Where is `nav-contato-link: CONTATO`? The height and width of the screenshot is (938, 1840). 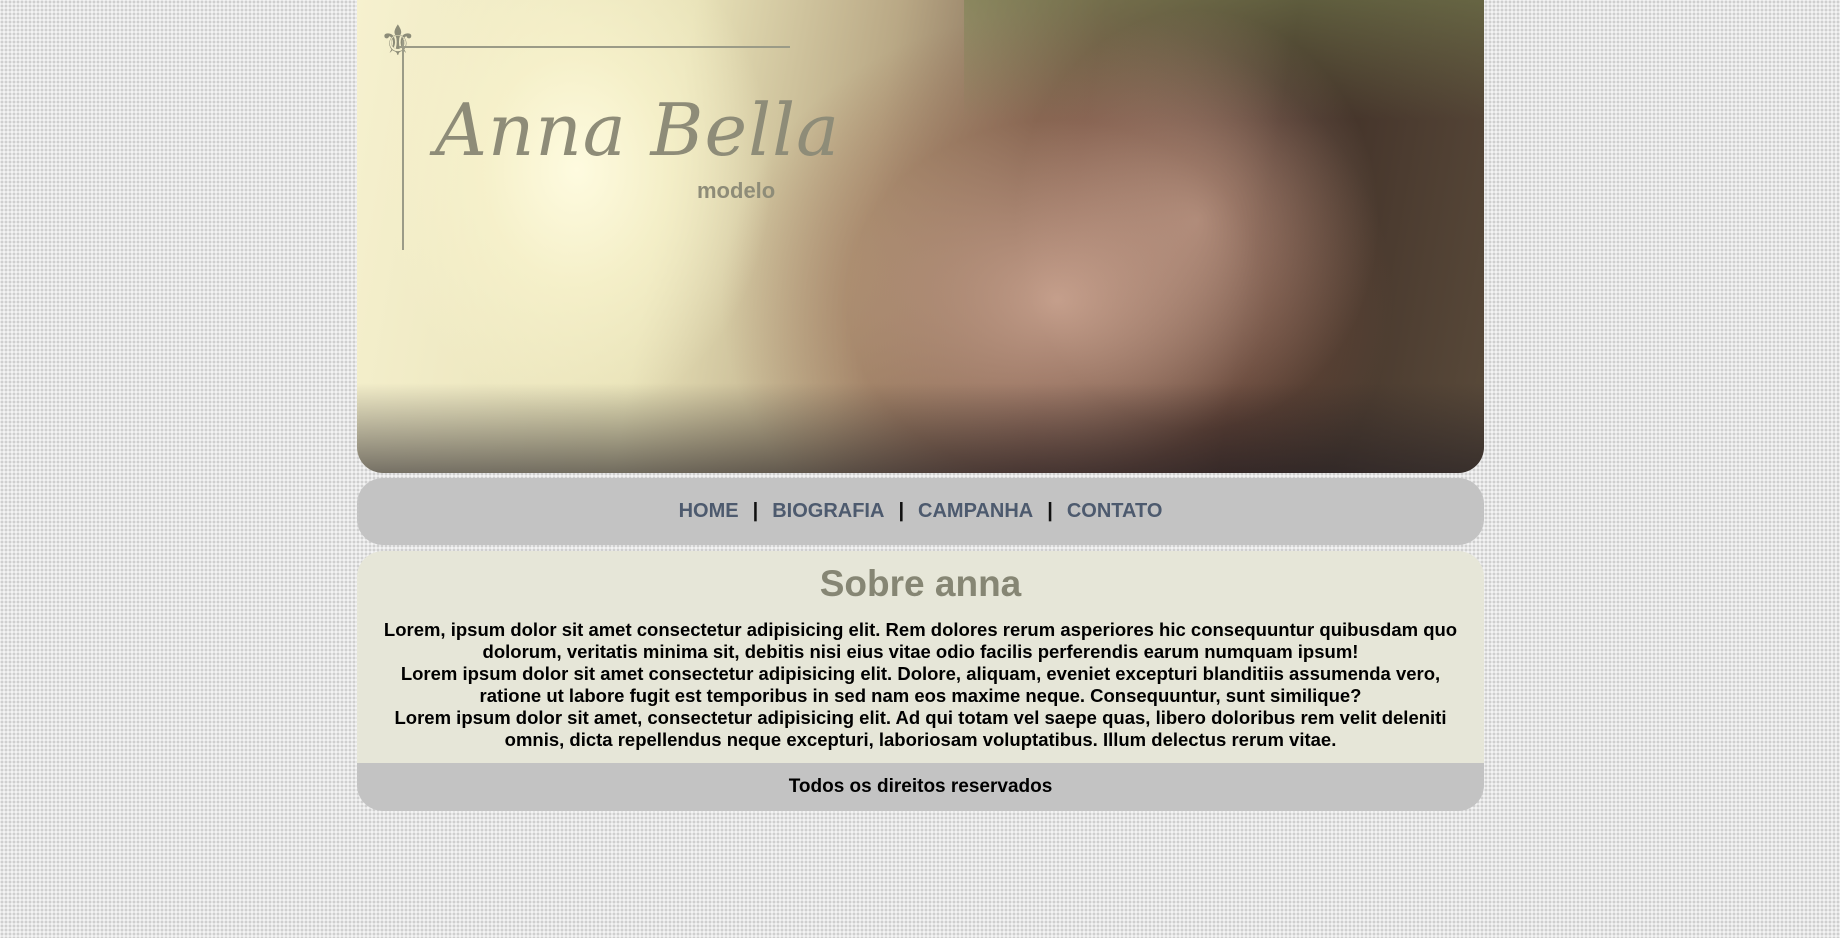
nav-contato-link: CONTATO is located at coordinates (1115, 511).